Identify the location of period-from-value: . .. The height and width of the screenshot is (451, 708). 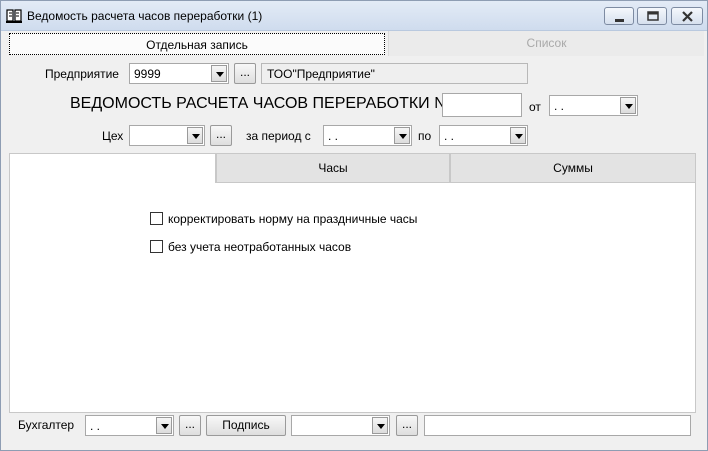
(333, 136).